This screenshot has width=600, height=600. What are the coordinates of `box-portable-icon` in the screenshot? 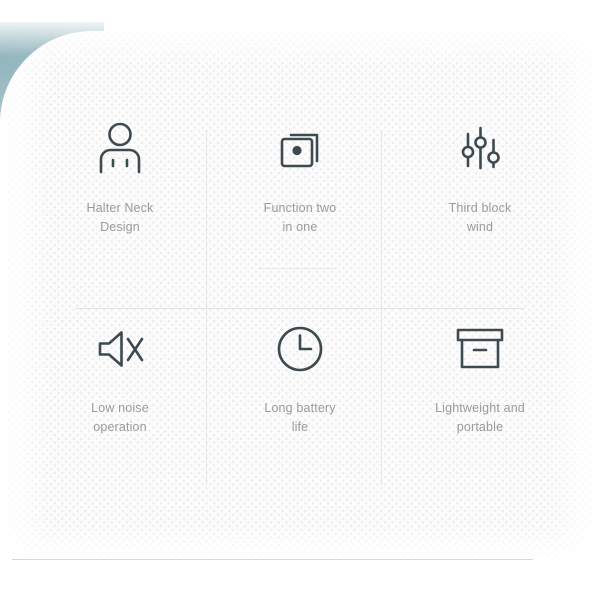 It's located at (480, 349).